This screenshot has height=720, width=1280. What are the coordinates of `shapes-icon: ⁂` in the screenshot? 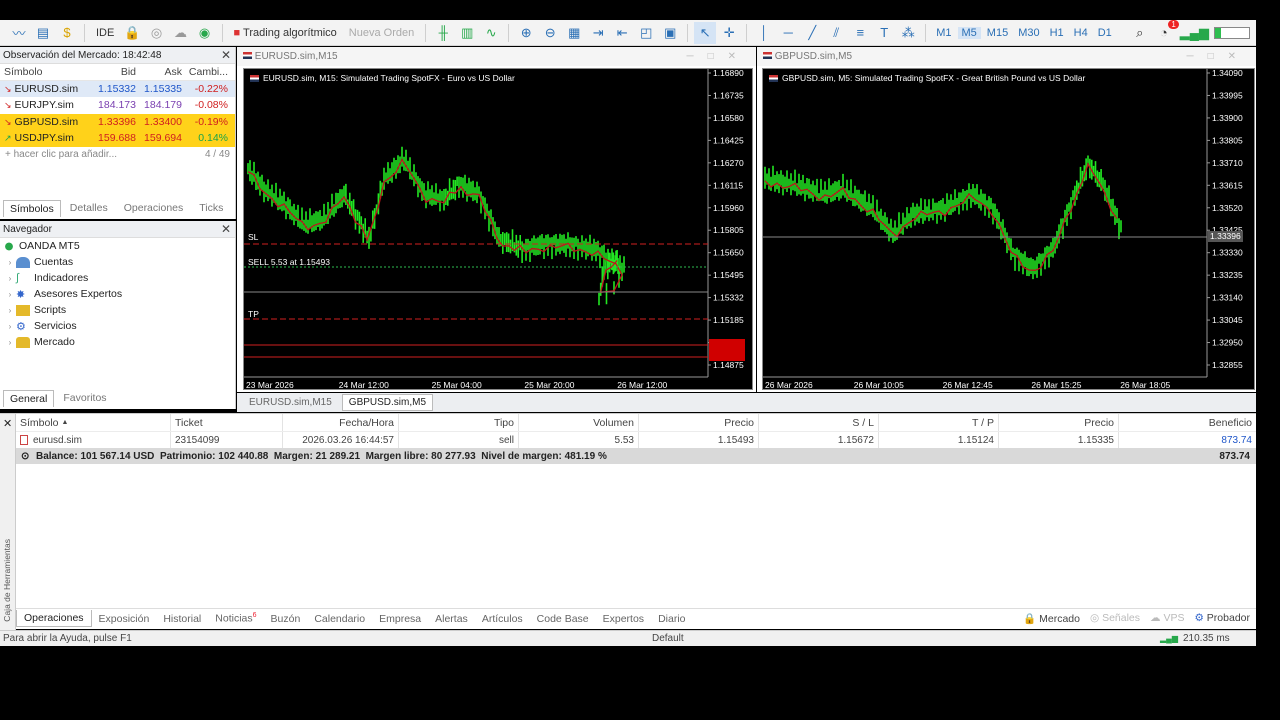 It's located at (908, 33).